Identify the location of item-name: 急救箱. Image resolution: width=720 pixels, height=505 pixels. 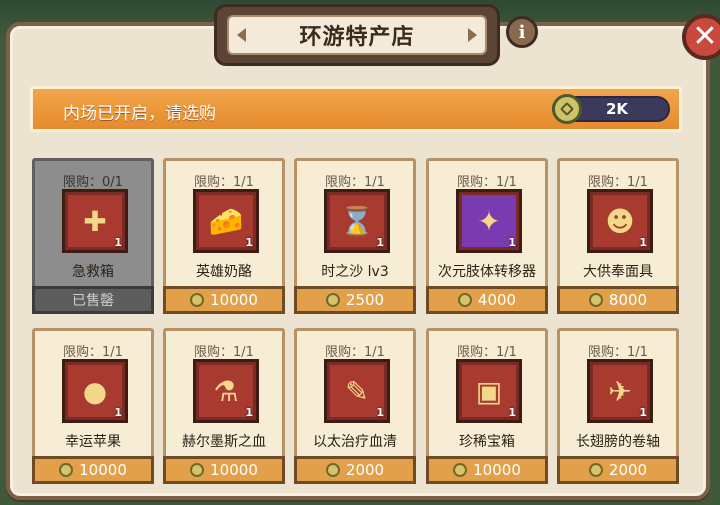
(93, 272).